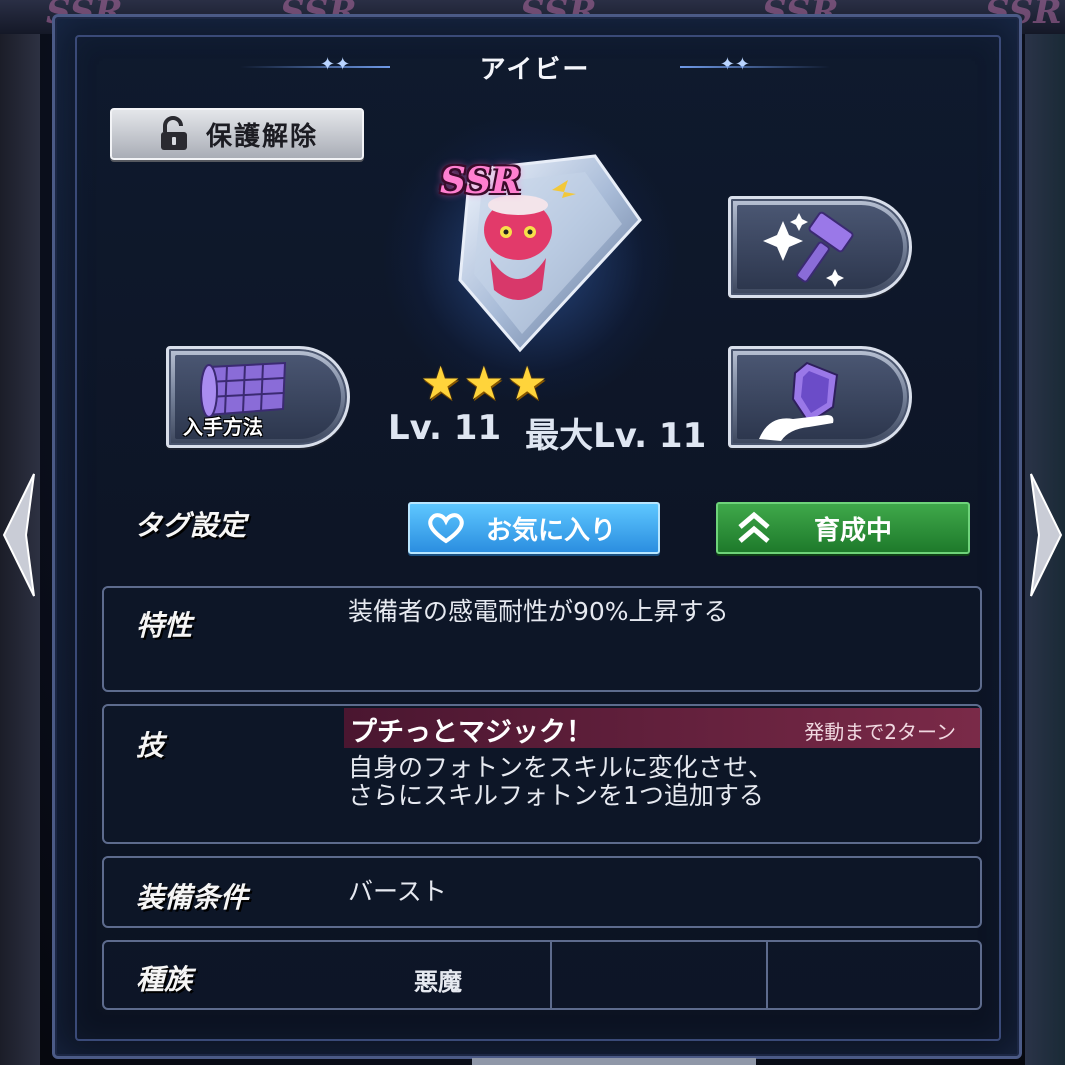 This screenshot has height=1065, width=1065. Describe the element at coordinates (192, 897) in the screenshot. I see `equip-condition-label: 装備条件` at that location.